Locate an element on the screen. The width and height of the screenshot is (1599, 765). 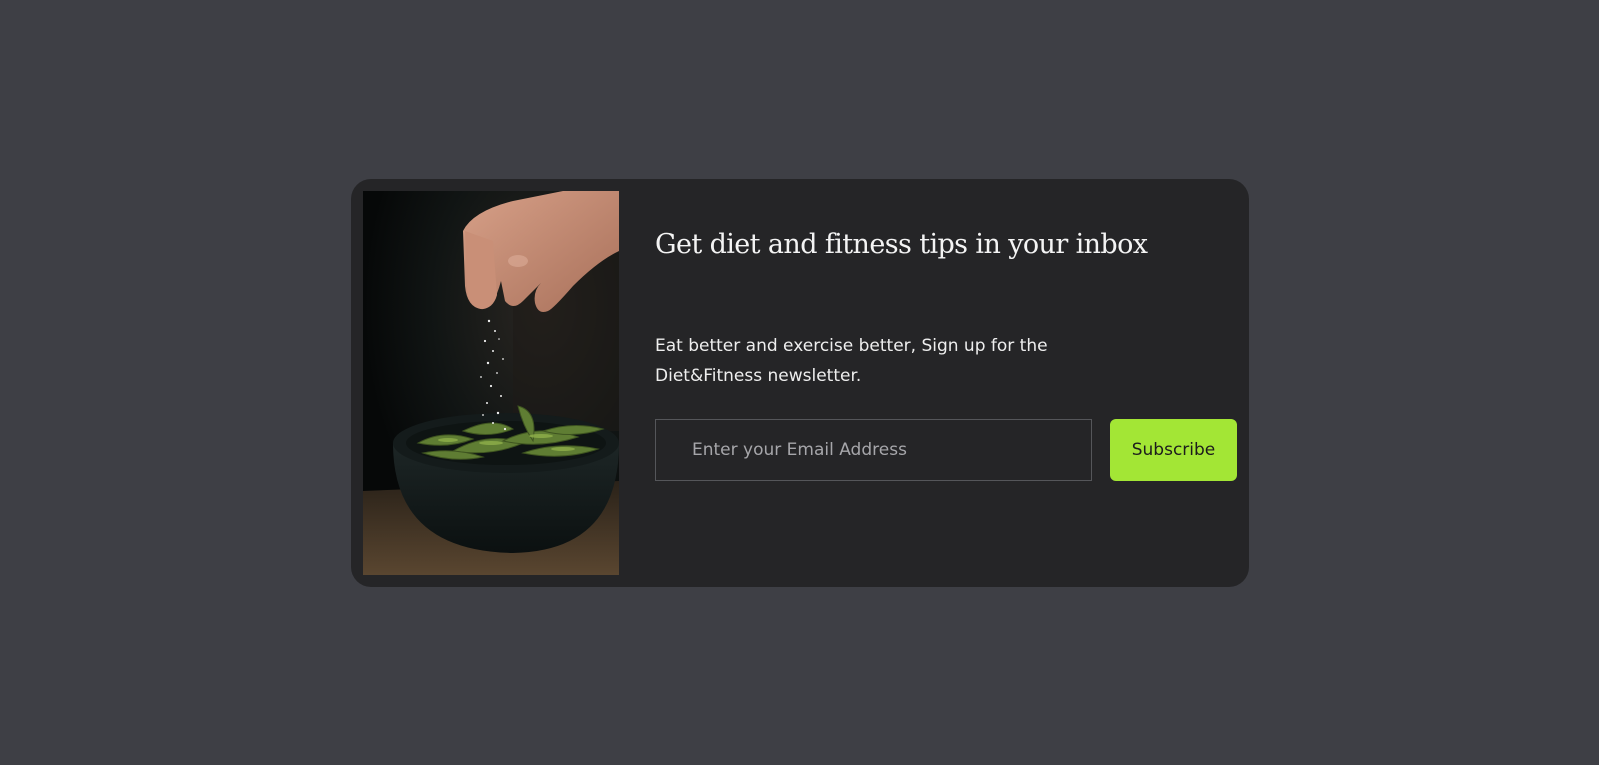
email-input is located at coordinates (873, 450).